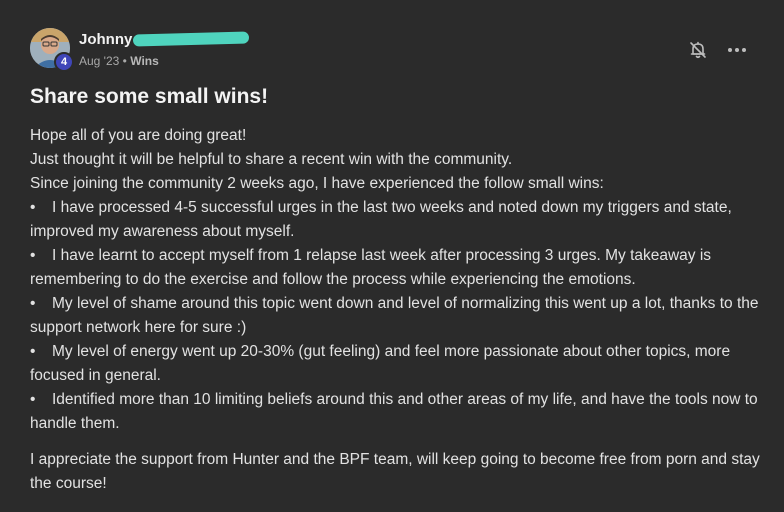 The width and height of the screenshot is (784, 512). What do you see at coordinates (191, 39) in the screenshot?
I see `name-redaction-mark` at bounding box center [191, 39].